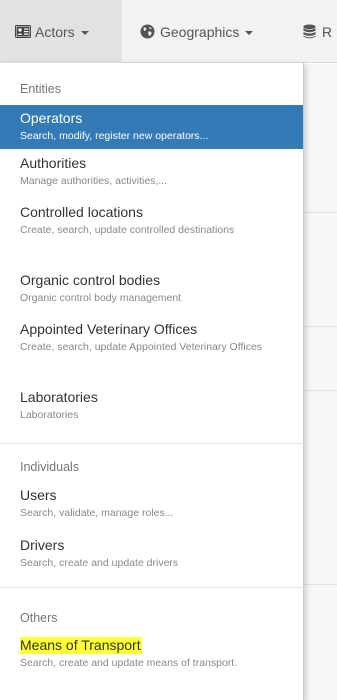 This screenshot has height=700, width=337. What do you see at coordinates (40, 89) in the screenshot?
I see `section-header-entities: Entities` at bounding box center [40, 89].